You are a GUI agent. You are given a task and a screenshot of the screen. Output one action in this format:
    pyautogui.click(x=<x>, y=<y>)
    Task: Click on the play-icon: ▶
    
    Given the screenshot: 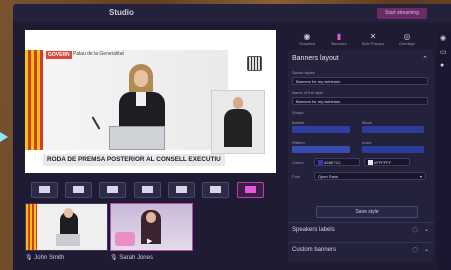 What is the action you would take?
    pyautogui.click(x=149, y=241)
    